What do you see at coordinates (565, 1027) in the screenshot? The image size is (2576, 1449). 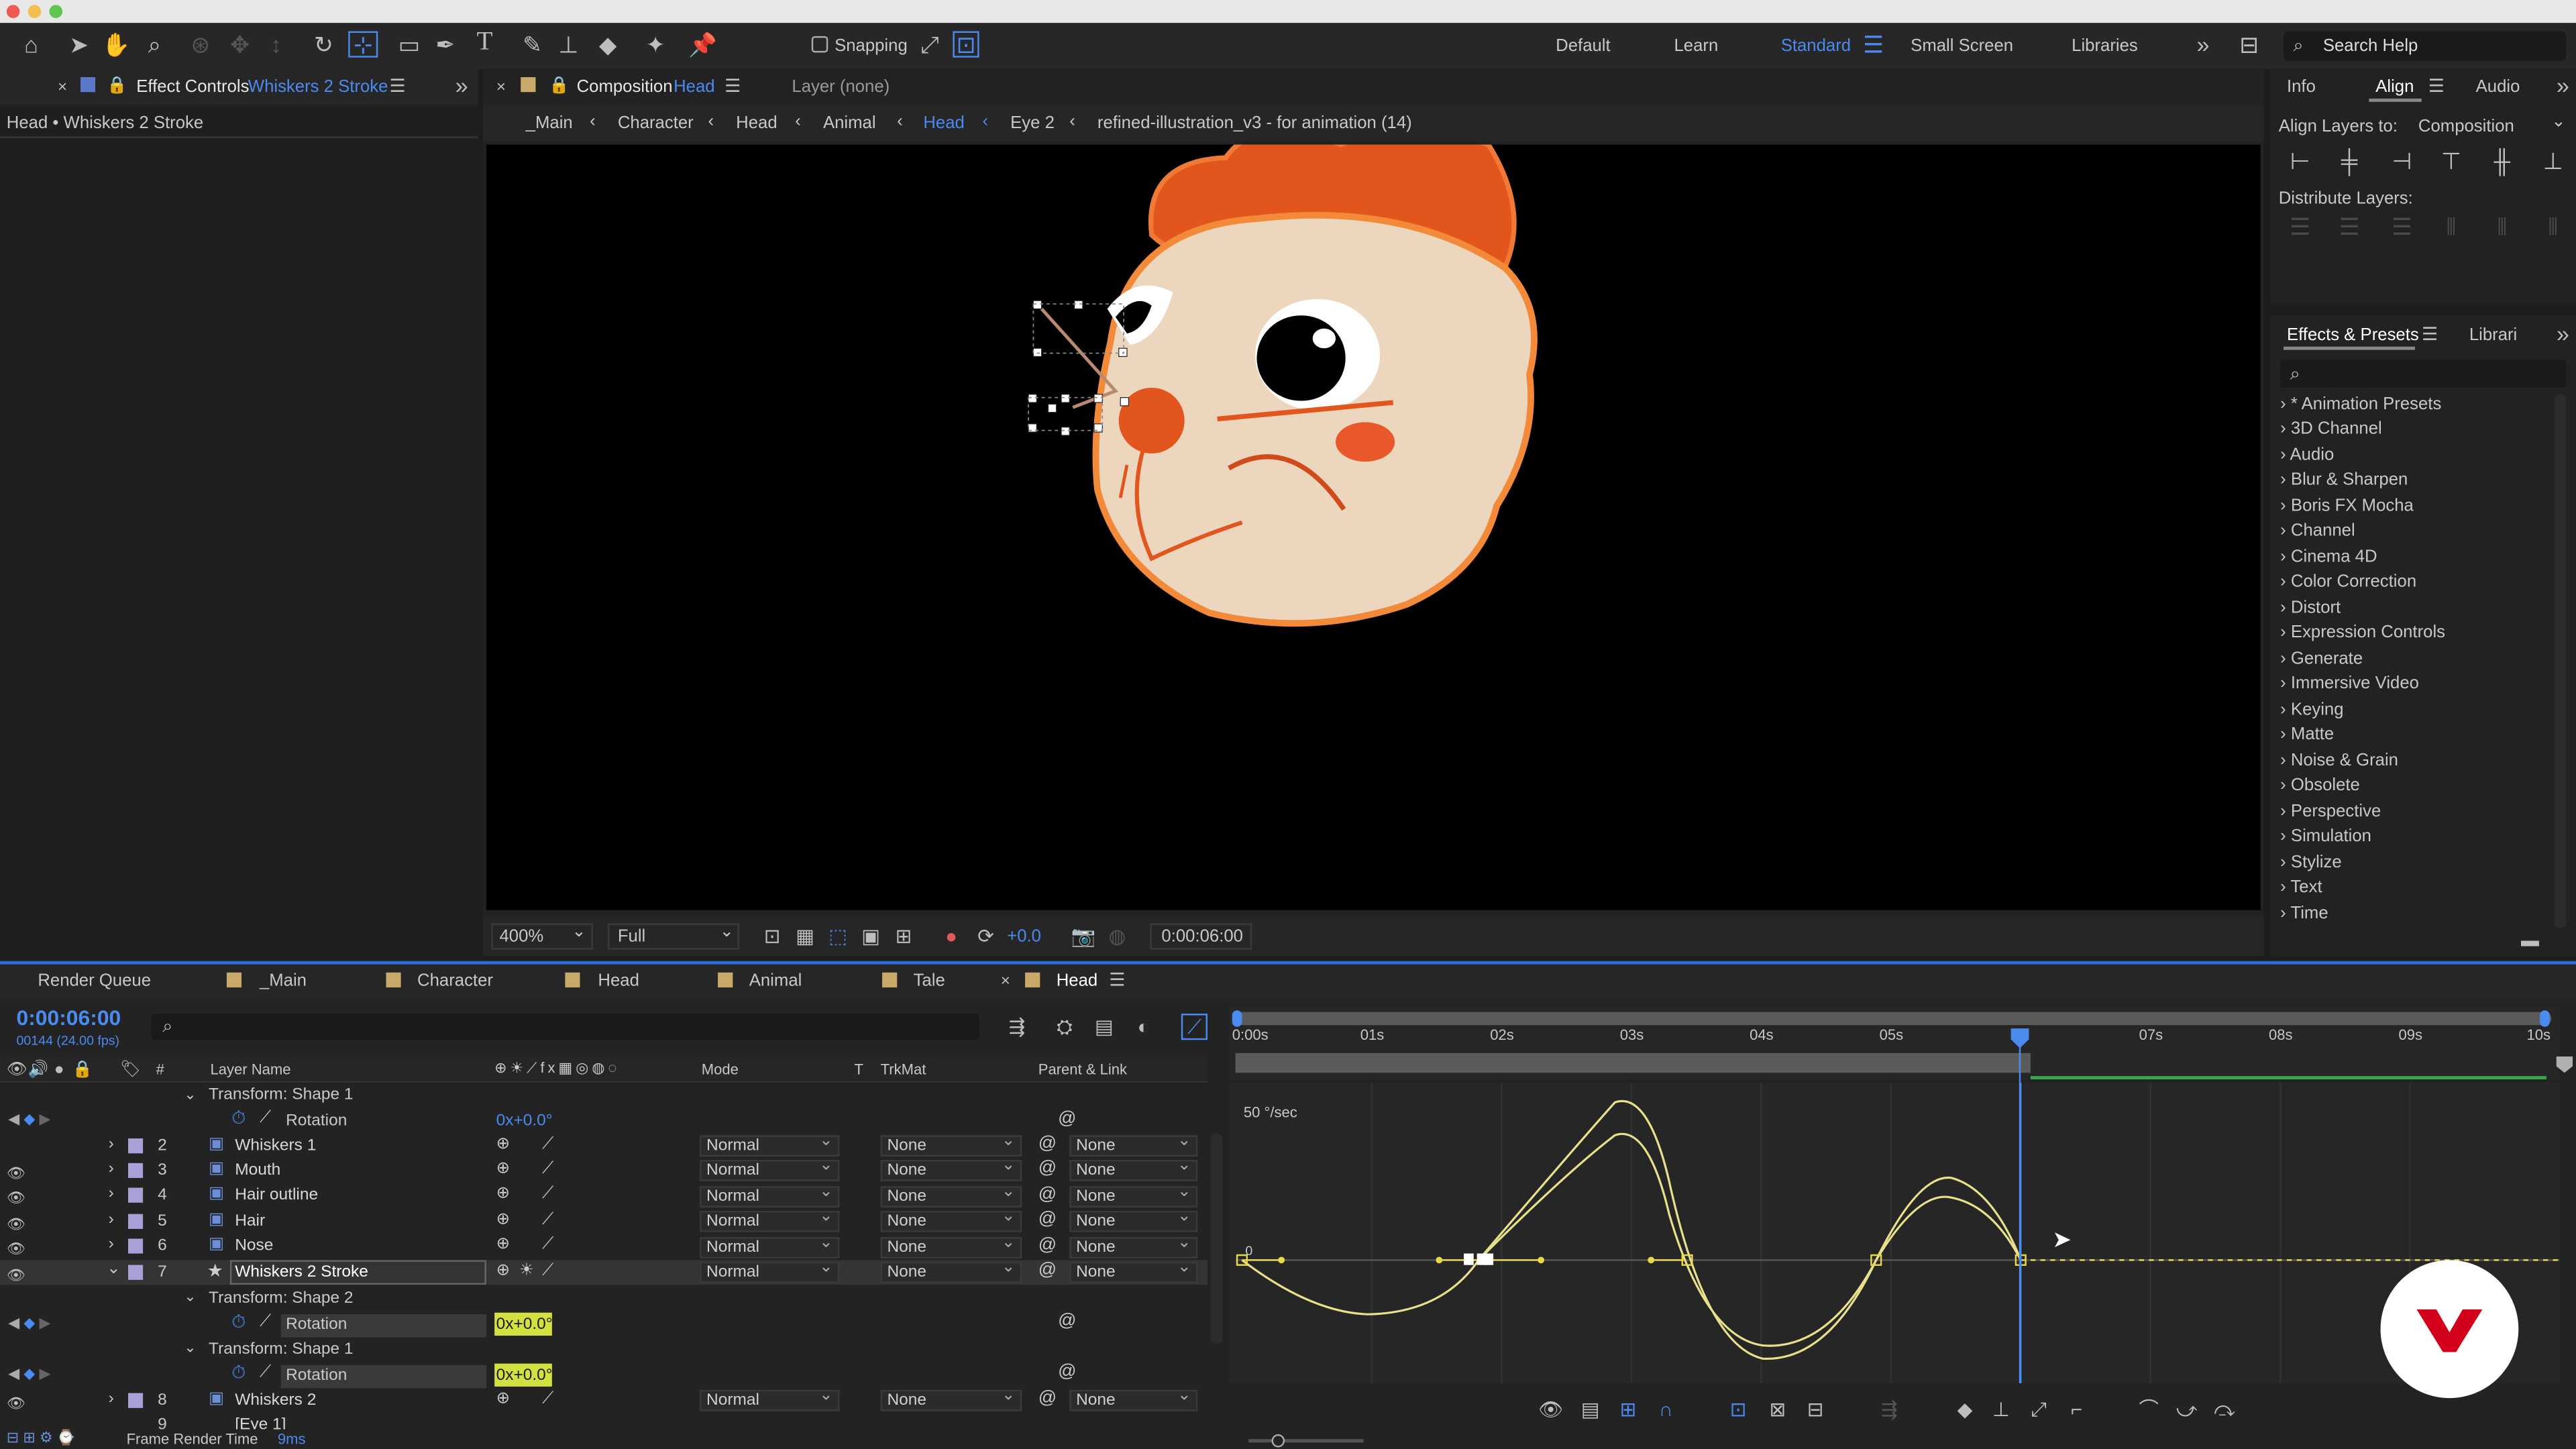 I see `layer-search-input` at bounding box center [565, 1027].